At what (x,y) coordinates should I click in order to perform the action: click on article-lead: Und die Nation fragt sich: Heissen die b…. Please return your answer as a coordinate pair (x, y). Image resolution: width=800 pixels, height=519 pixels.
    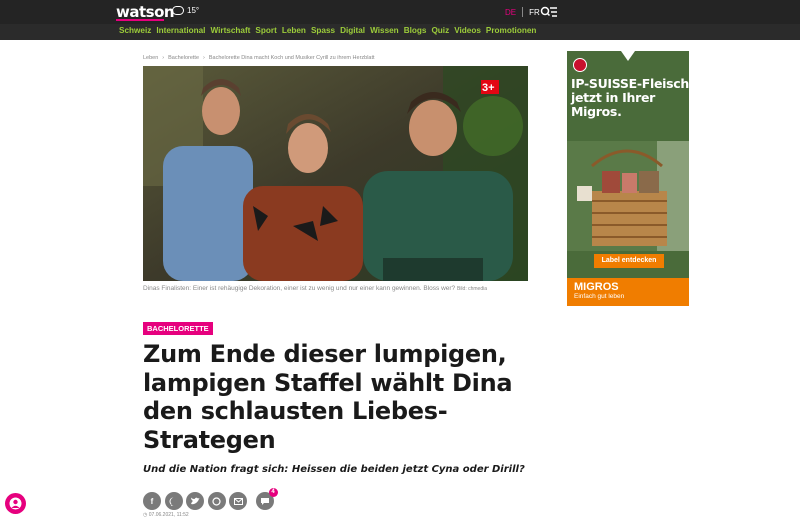
    Looking at the image, I should click on (334, 469).